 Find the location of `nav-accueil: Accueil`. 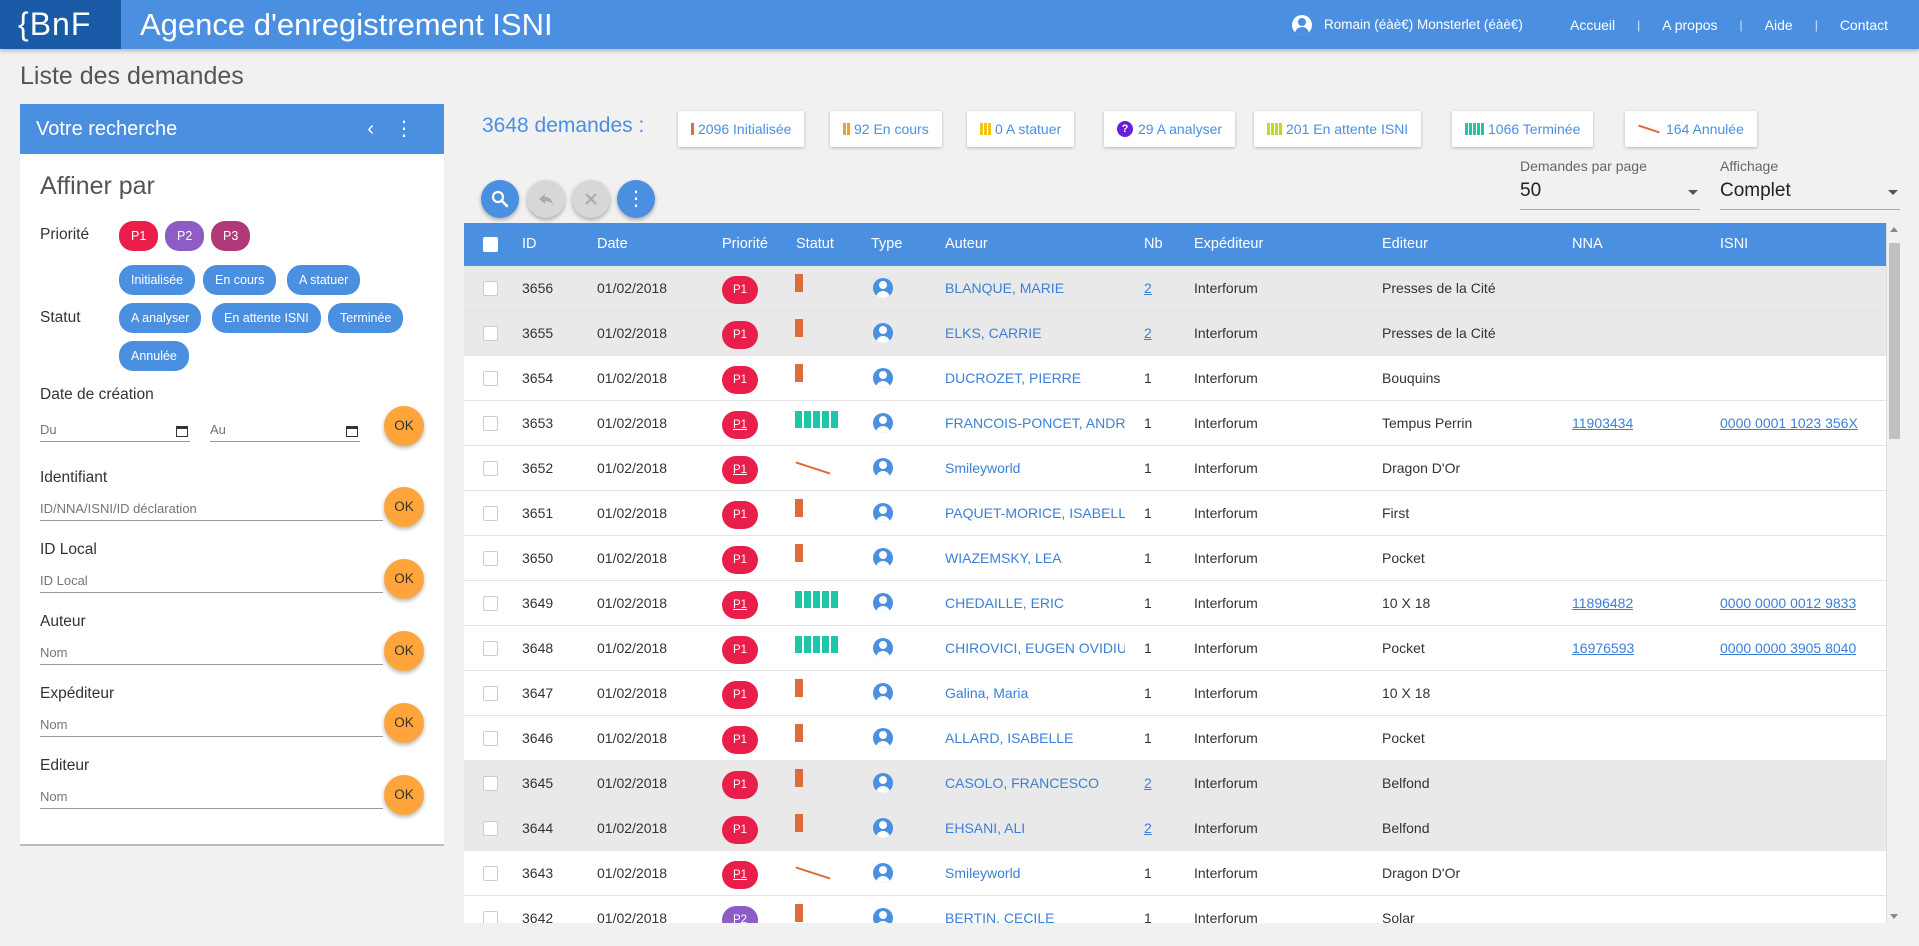

nav-accueil: Accueil is located at coordinates (1592, 25).